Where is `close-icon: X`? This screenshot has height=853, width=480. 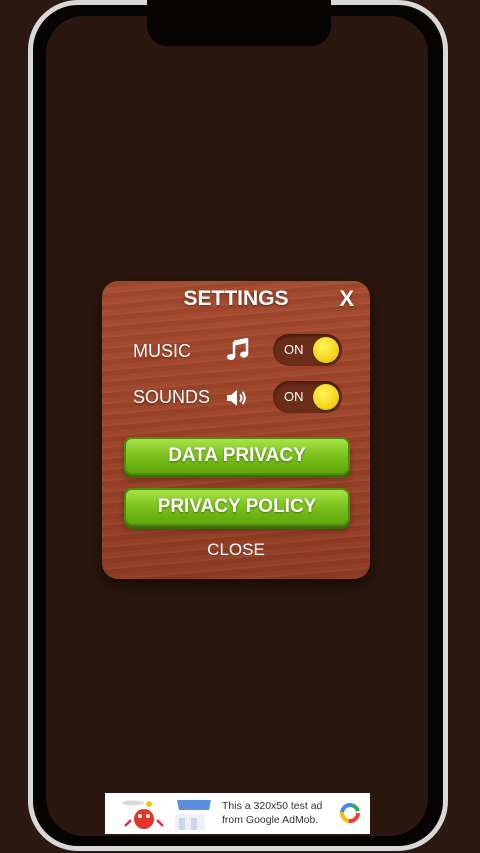
close-icon: X is located at coordinates (346, 299).